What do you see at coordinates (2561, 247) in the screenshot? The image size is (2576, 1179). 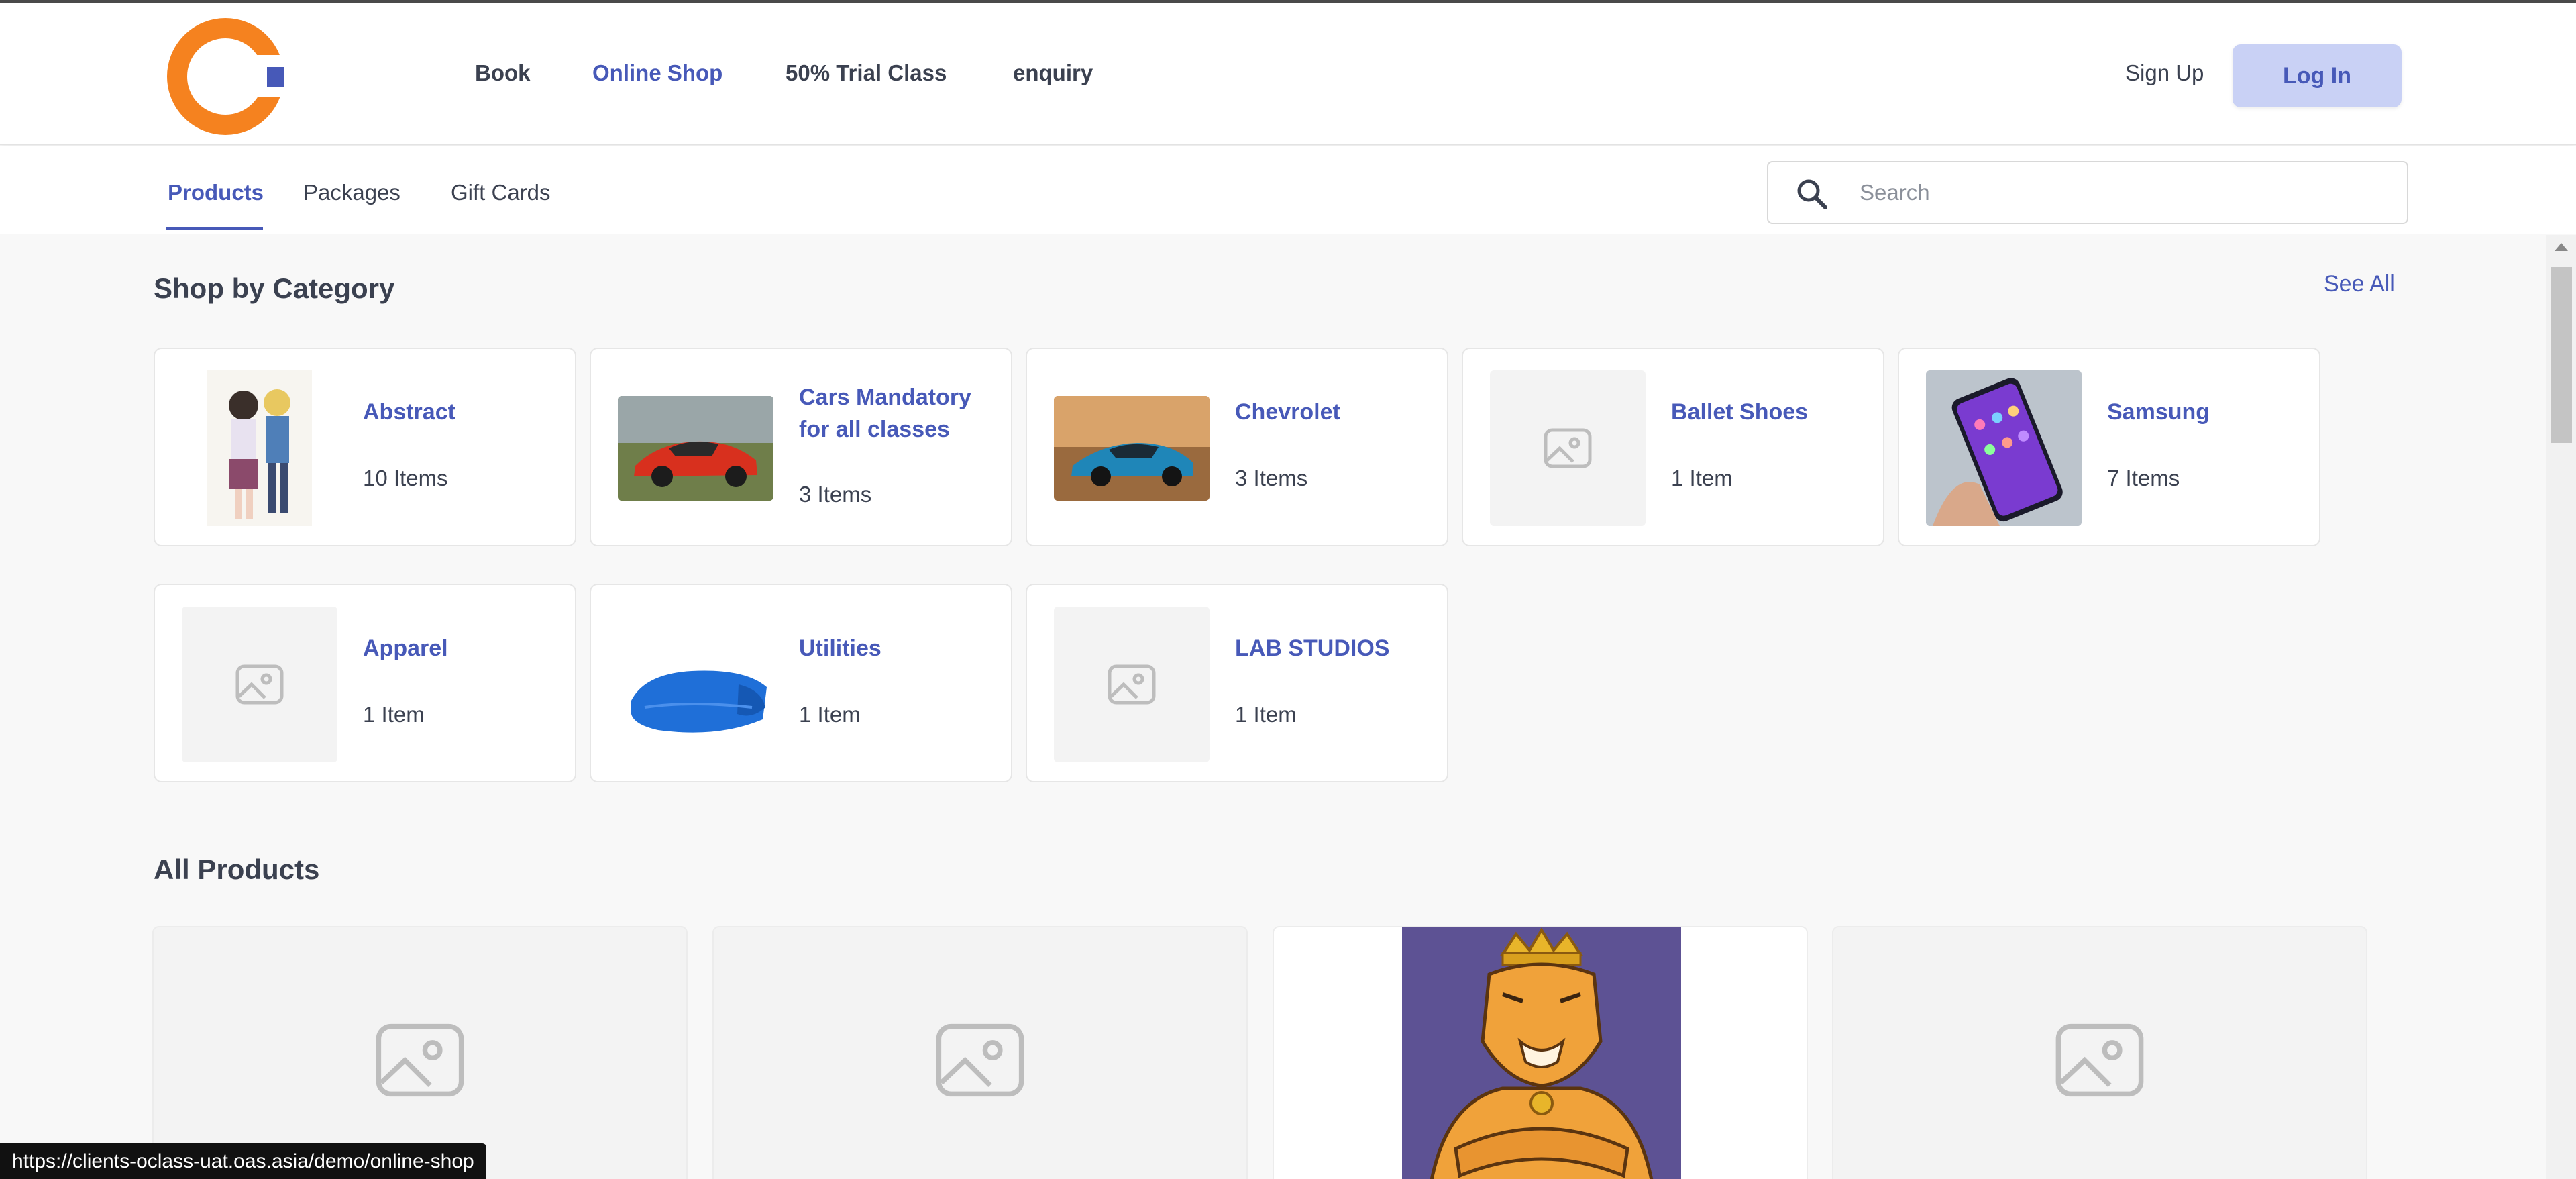 I see `scroll-up-arrow-icon` at bounding box center [2561, 247].